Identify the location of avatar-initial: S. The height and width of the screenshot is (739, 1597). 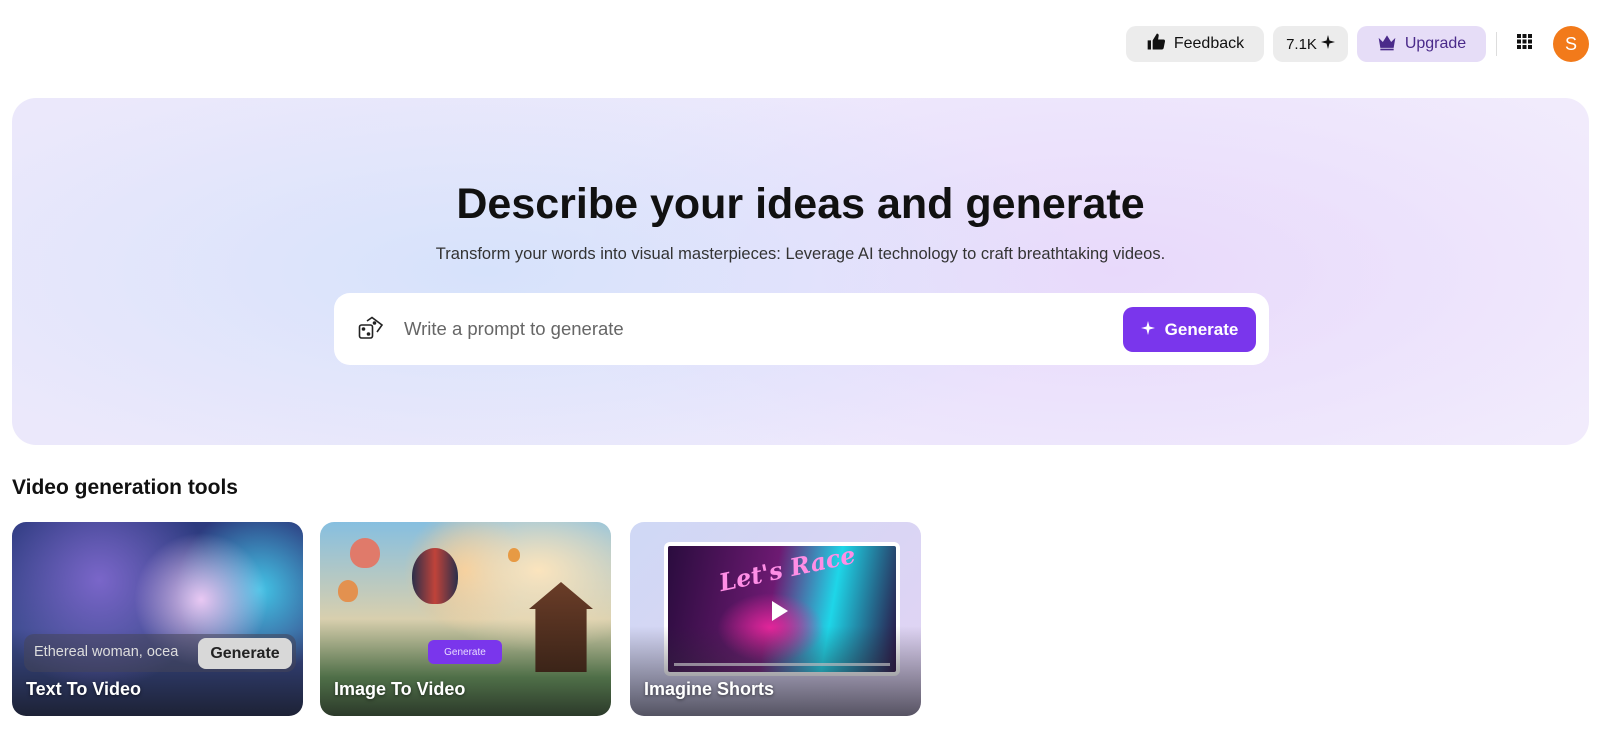
(1570, 43).